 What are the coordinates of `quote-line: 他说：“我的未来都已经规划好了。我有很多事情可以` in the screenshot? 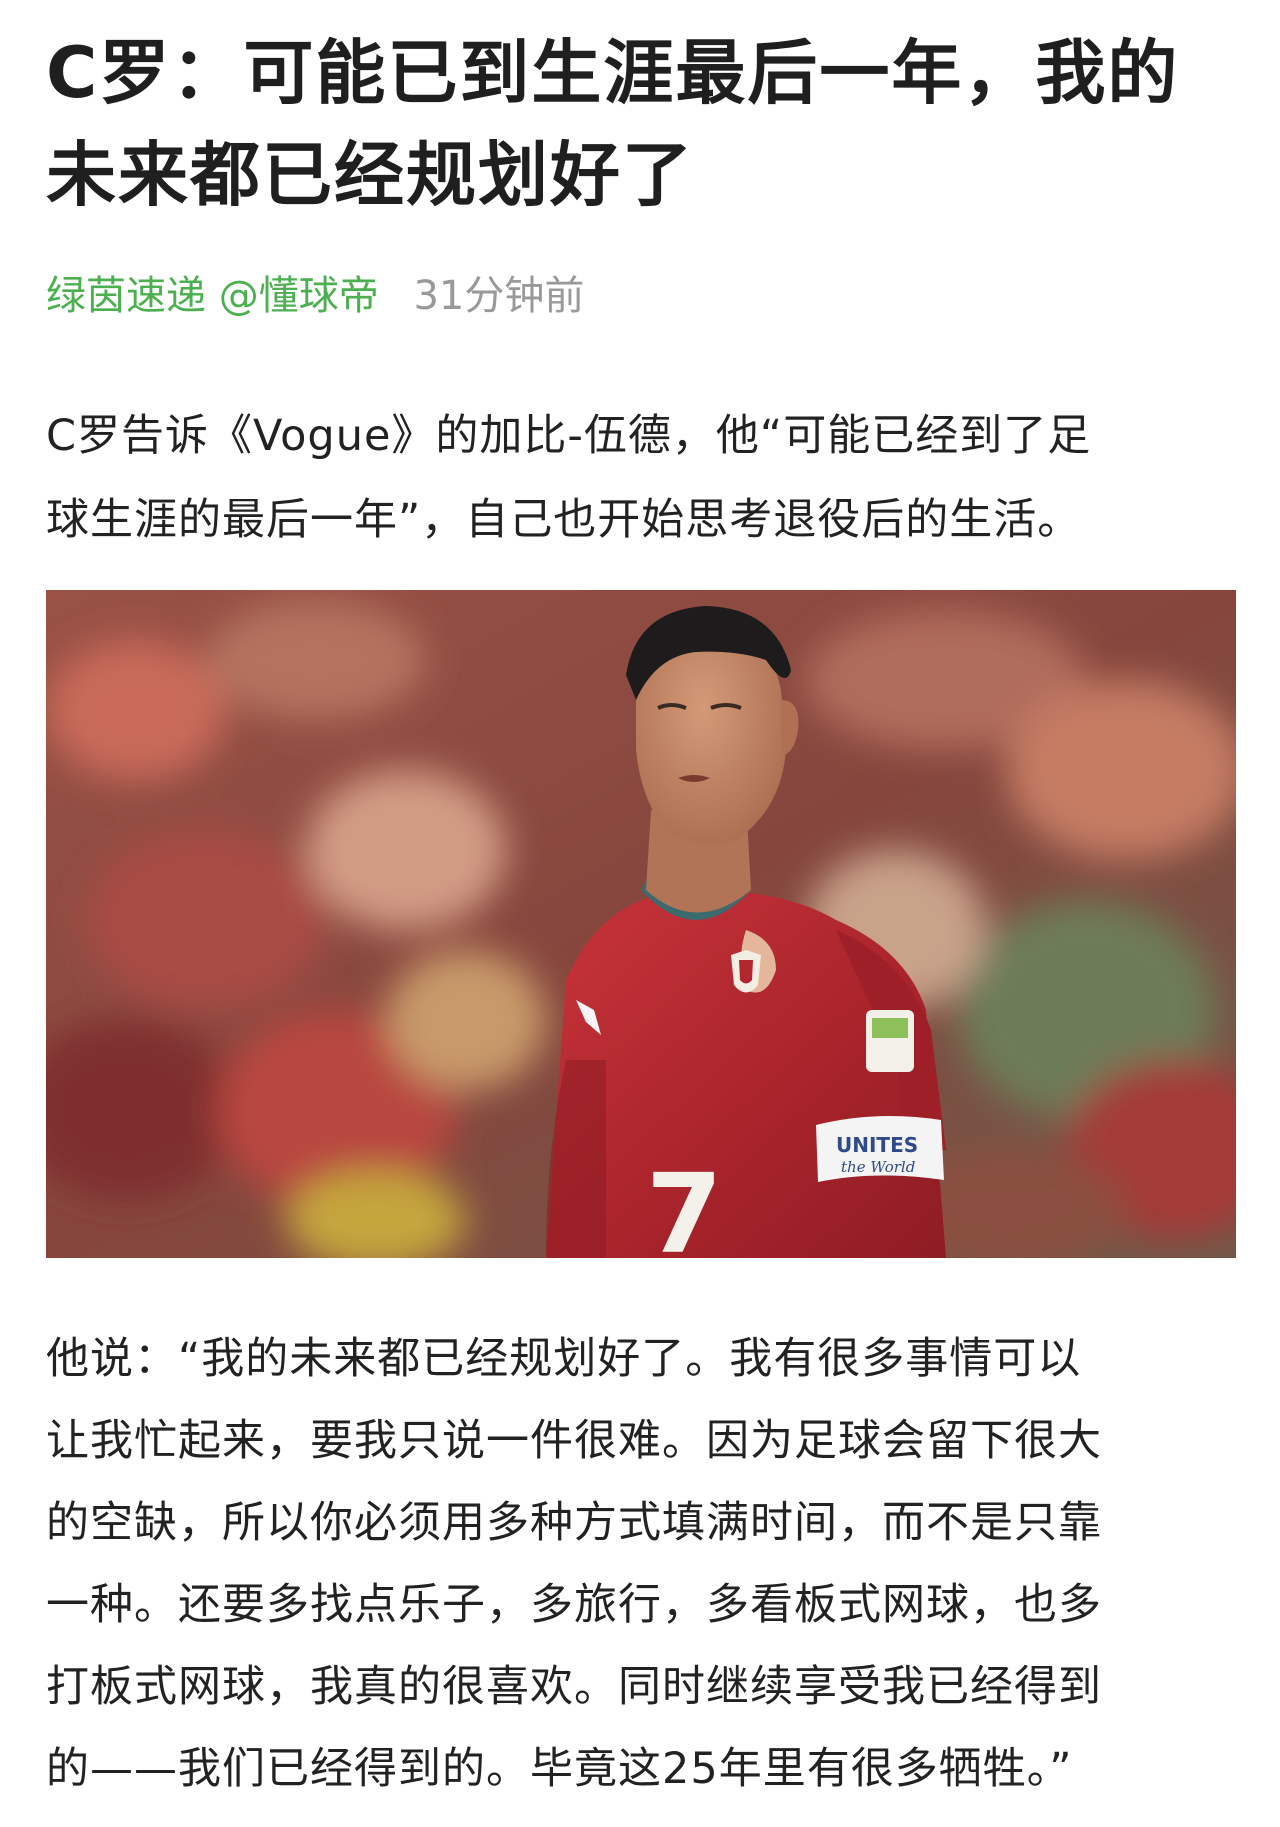 It's located at (564, 1359).